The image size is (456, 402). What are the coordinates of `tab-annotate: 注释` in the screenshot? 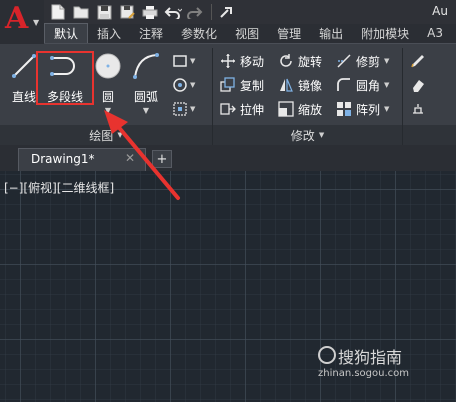 It's located at (151, 33).